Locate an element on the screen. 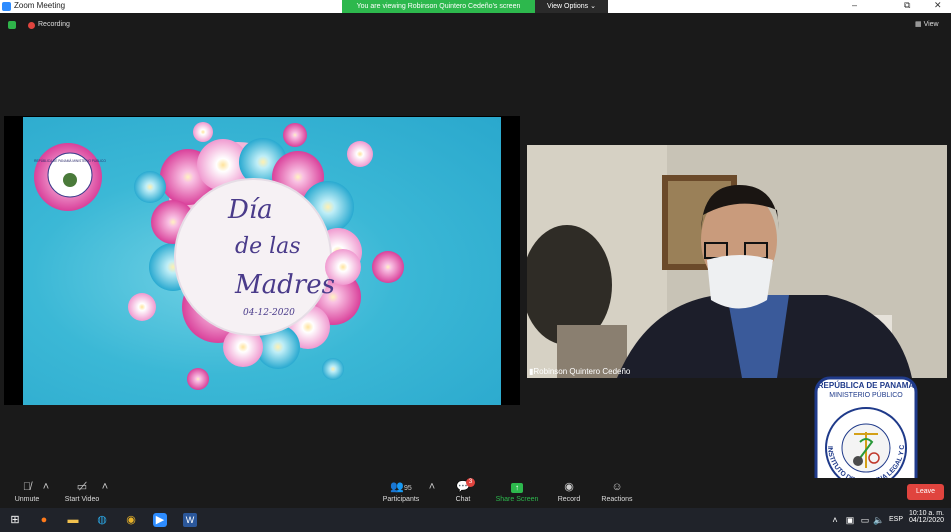  slide-title-line2: de las is located at coordinates (268, 246).